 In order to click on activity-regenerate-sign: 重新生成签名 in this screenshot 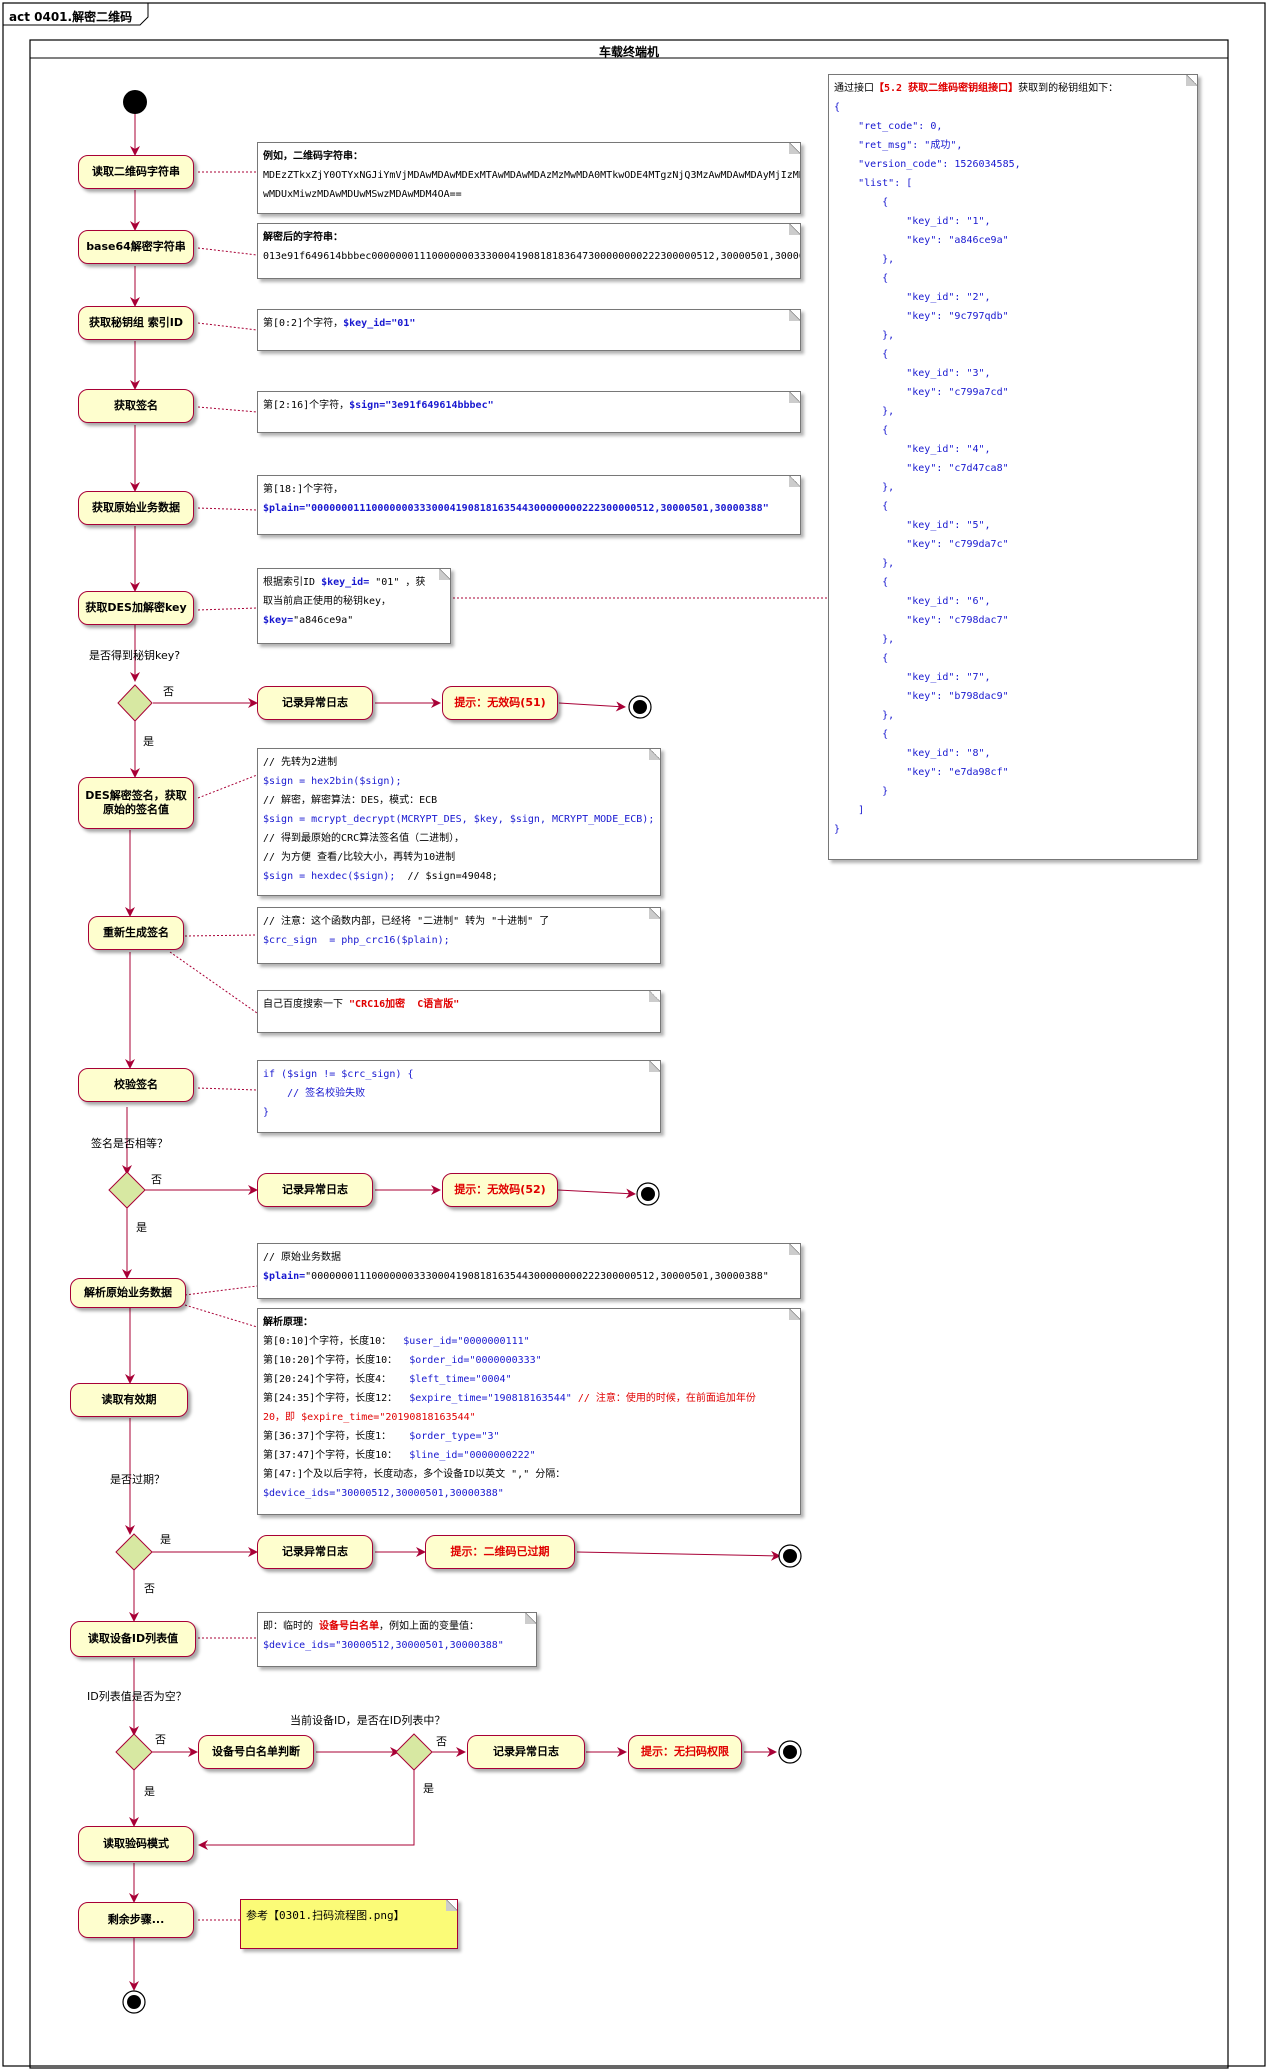, I will do `click(136, 933)`.